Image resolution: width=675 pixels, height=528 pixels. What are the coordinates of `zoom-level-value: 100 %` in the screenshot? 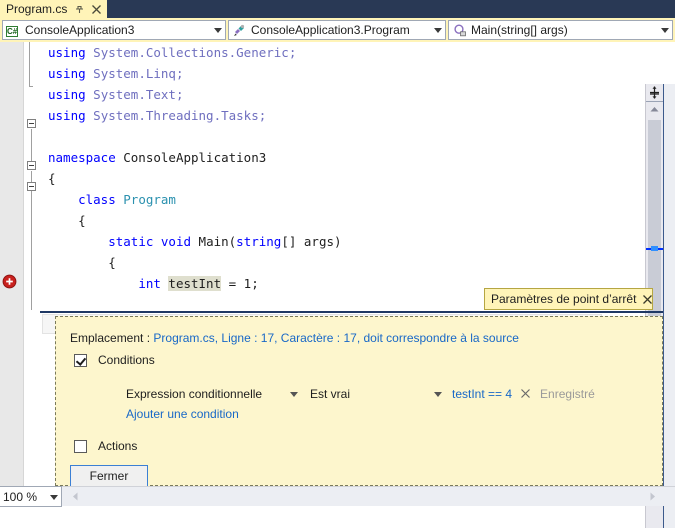 It's located at (20, 496).